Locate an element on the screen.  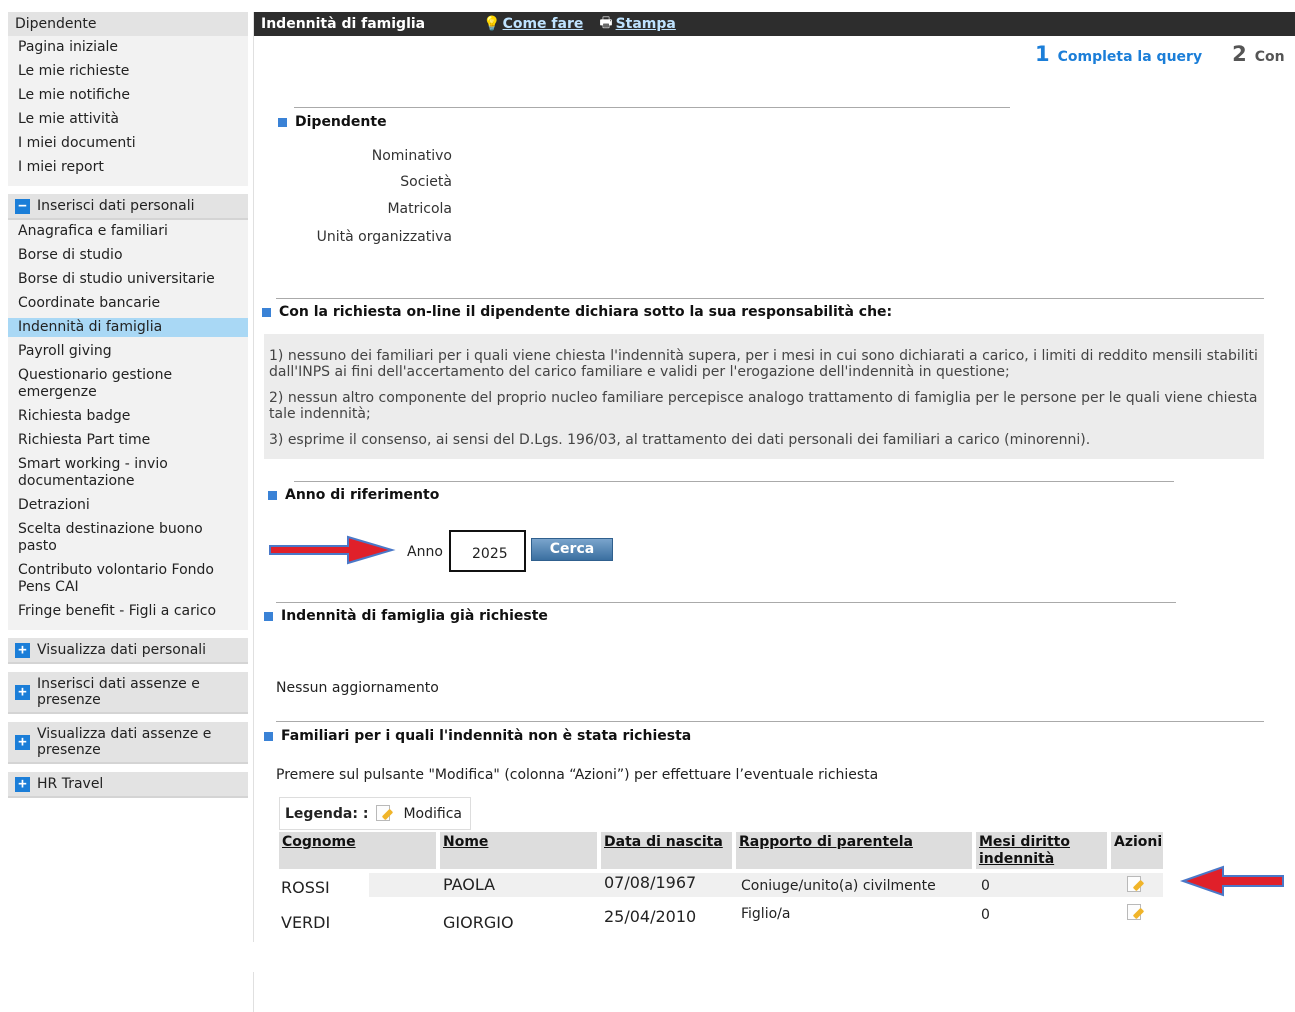
label-matricola: Matricola is located at coordinates (419, 209).